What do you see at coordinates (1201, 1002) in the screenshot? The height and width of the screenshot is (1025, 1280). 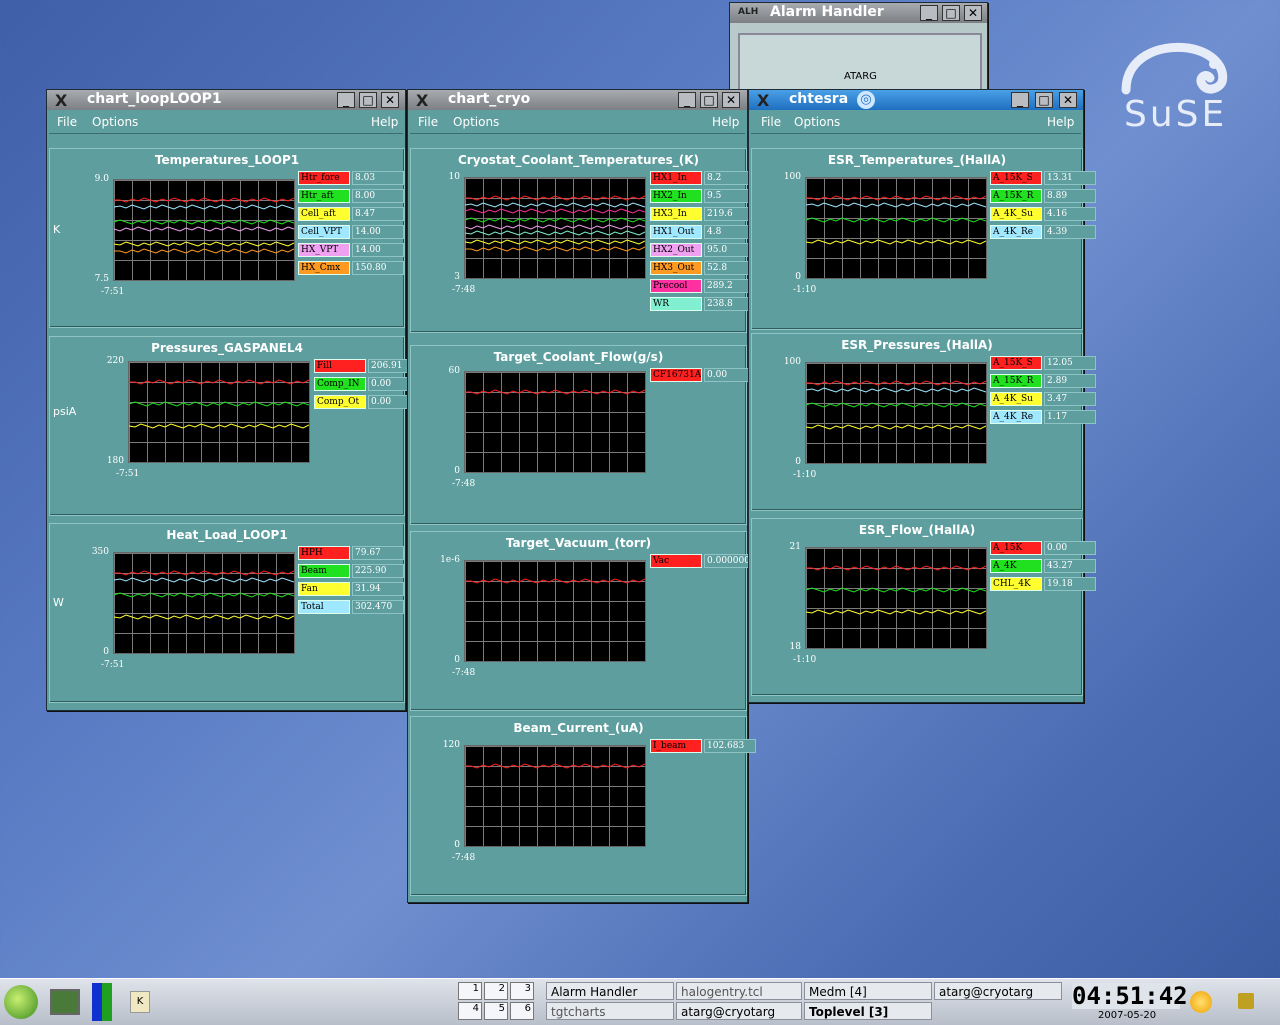 I see `sun-icon` at bounding box center [1201, 1002].